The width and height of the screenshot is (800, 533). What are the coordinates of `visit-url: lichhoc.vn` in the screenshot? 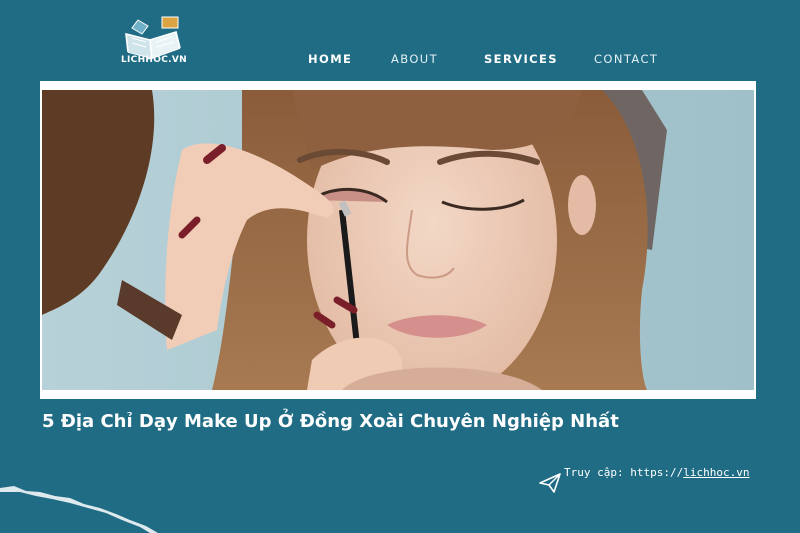 It's located at (716, 472).